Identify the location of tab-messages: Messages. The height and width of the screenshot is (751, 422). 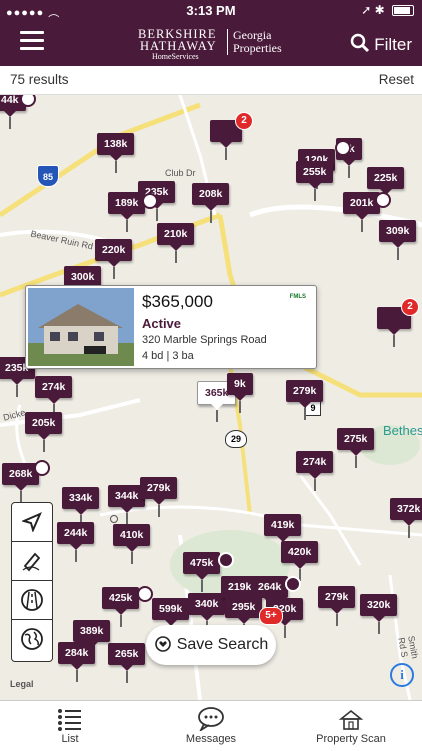
(211, 726).